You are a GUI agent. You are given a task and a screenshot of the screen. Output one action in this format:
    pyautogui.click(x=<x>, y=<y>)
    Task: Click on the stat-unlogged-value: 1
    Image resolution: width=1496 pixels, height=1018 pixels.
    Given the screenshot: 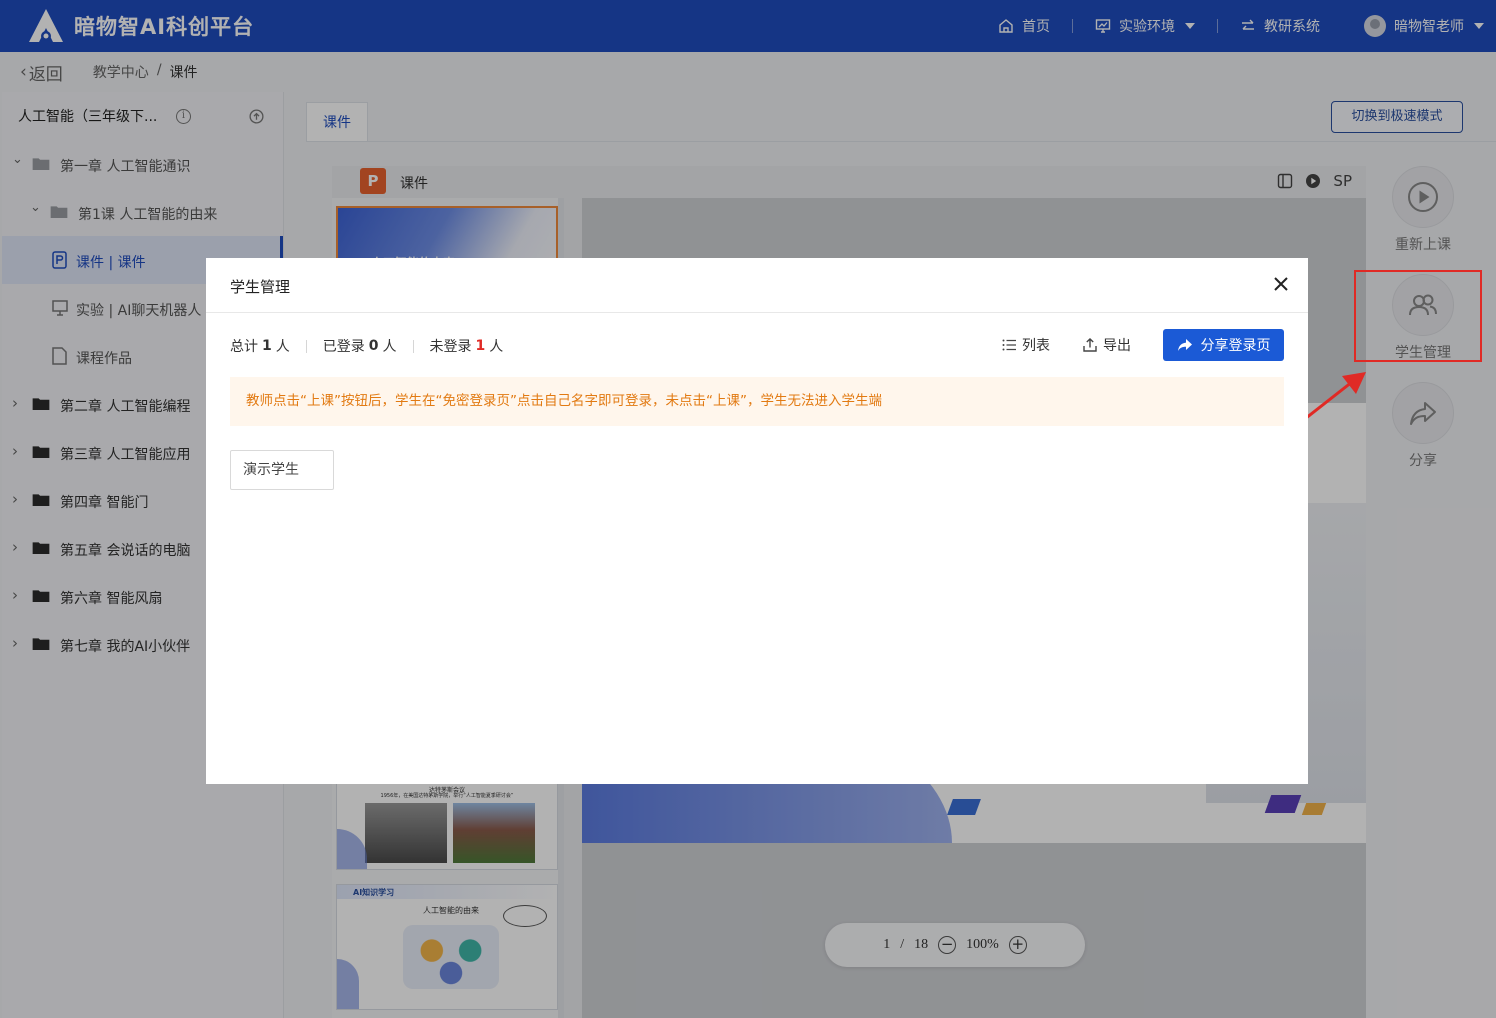 What is the action you would take?
    pyautogui.click(x=480, y=346)
    